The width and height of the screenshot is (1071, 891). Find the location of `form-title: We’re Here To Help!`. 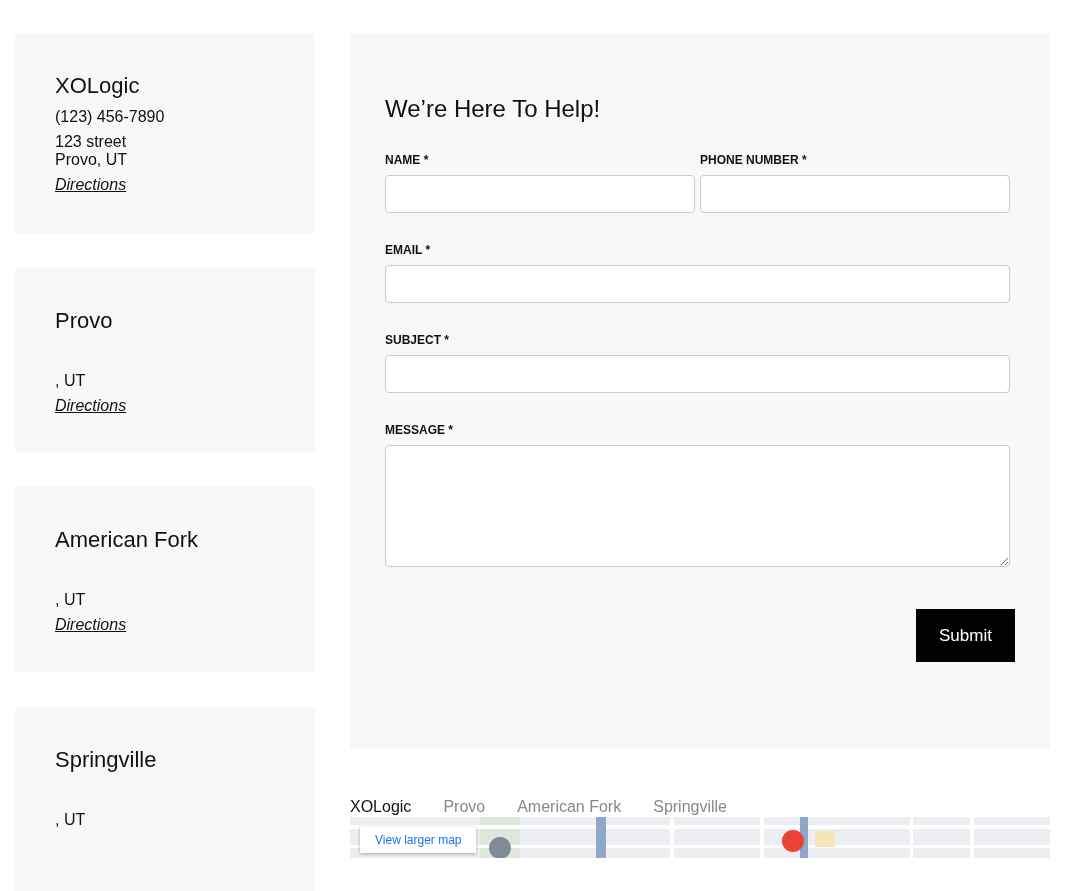

form-title: We’re Here To Help! is located at coordinates (493, 109).